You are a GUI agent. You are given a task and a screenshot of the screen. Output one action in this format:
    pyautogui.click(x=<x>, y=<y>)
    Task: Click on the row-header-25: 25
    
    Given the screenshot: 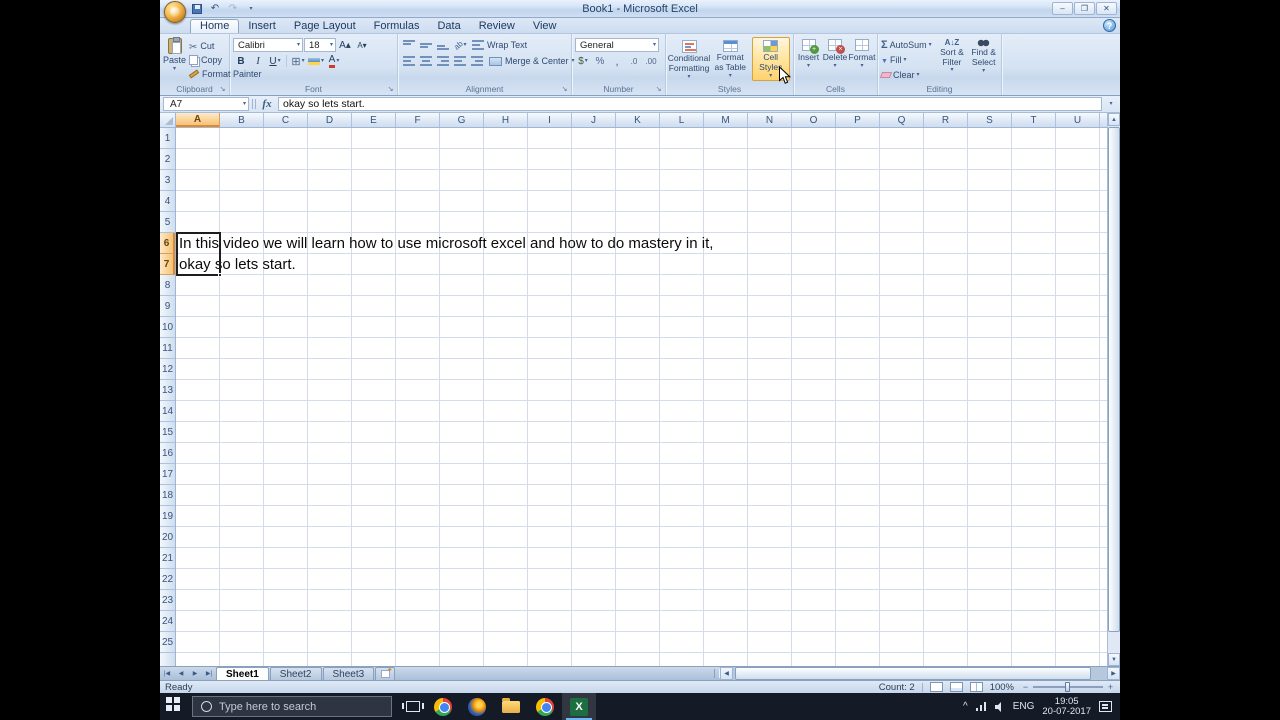 What is the action you would take?
    pyautogui.click(x=167, y=642)
    